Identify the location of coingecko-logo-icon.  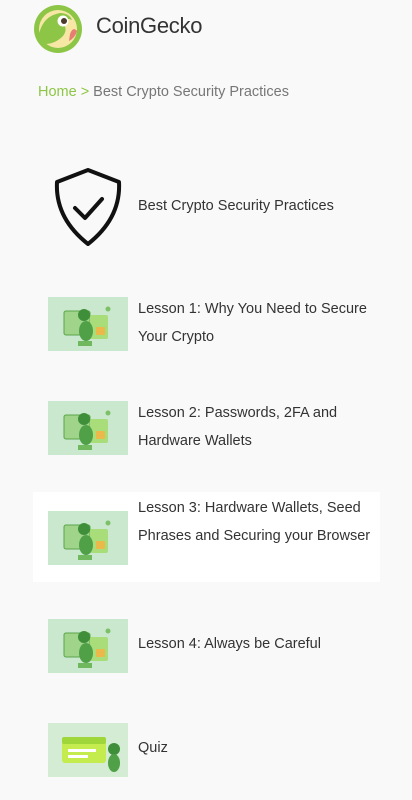
(58, 29).